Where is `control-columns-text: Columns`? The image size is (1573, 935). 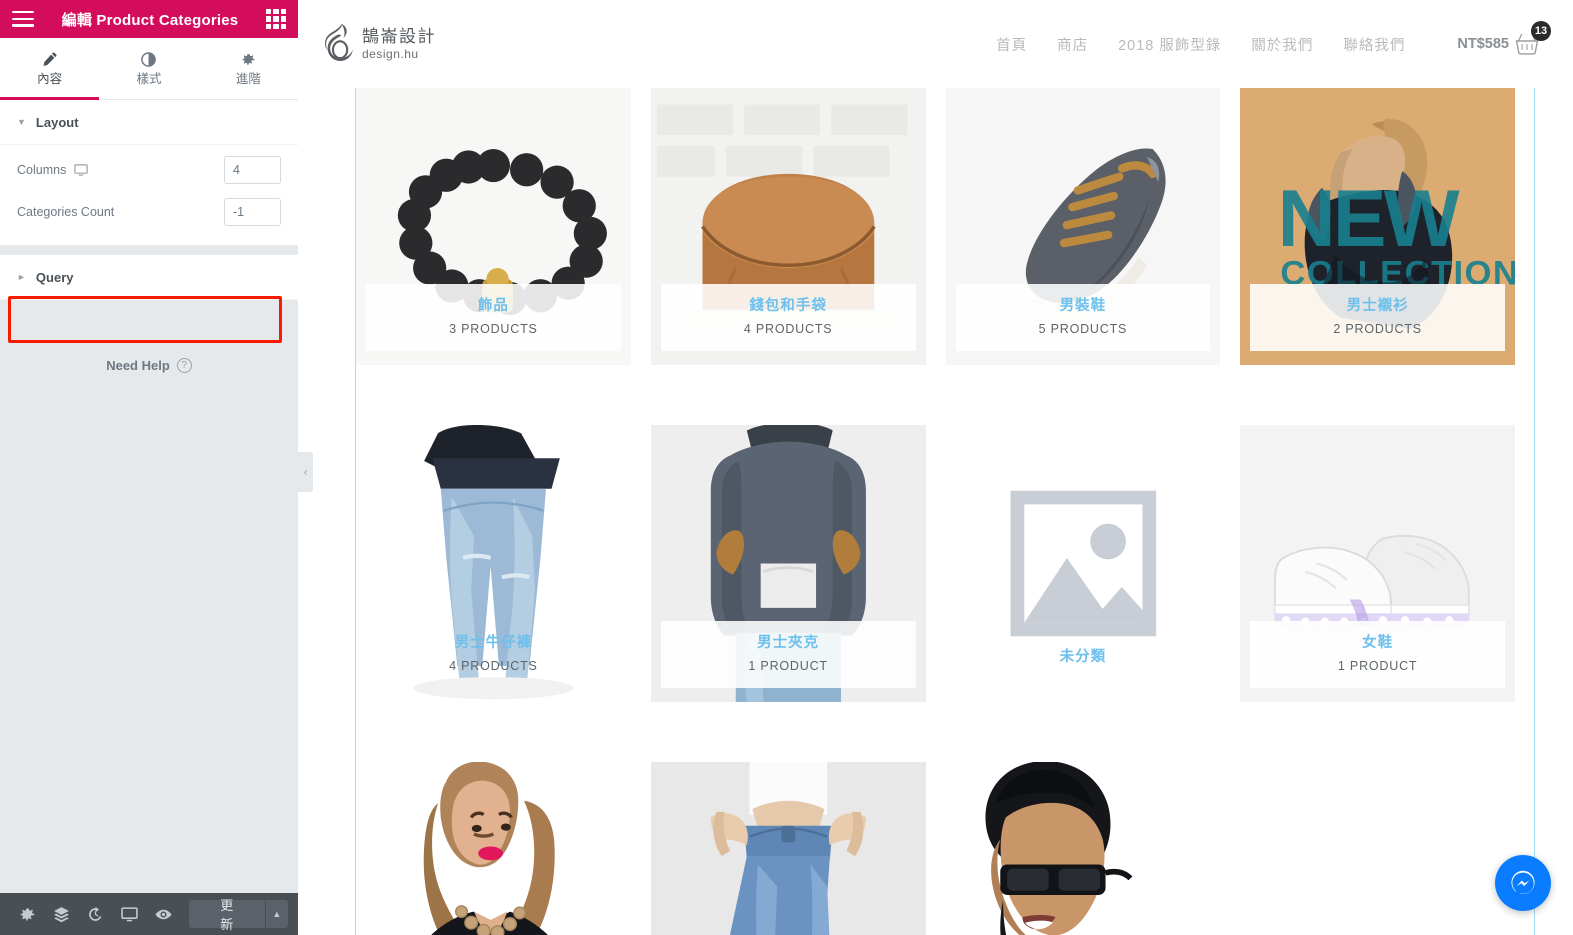 control-columns-text: Columns is located at coordinates (42, 170).